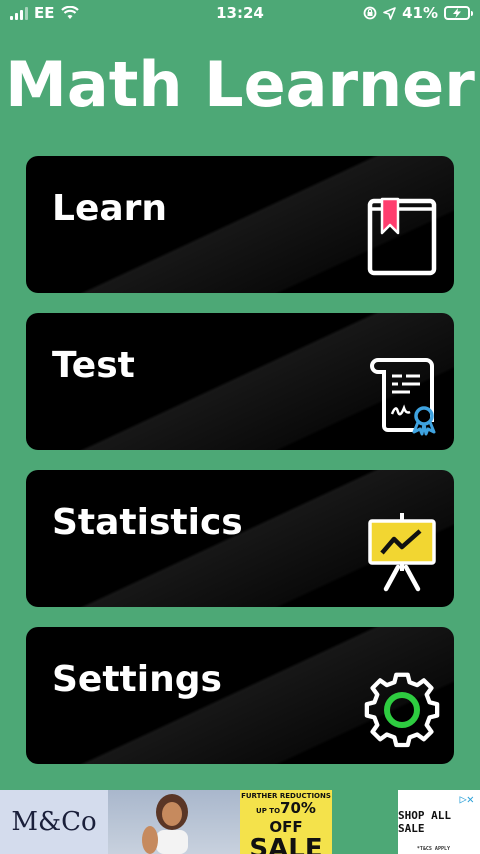 The width and height of the screenshot is (480, 854). What do you see at coordinates (433, 849) in the screenshot?
I see `ad-terms: *T&CS APPLY` at bounding box center [433, 849].